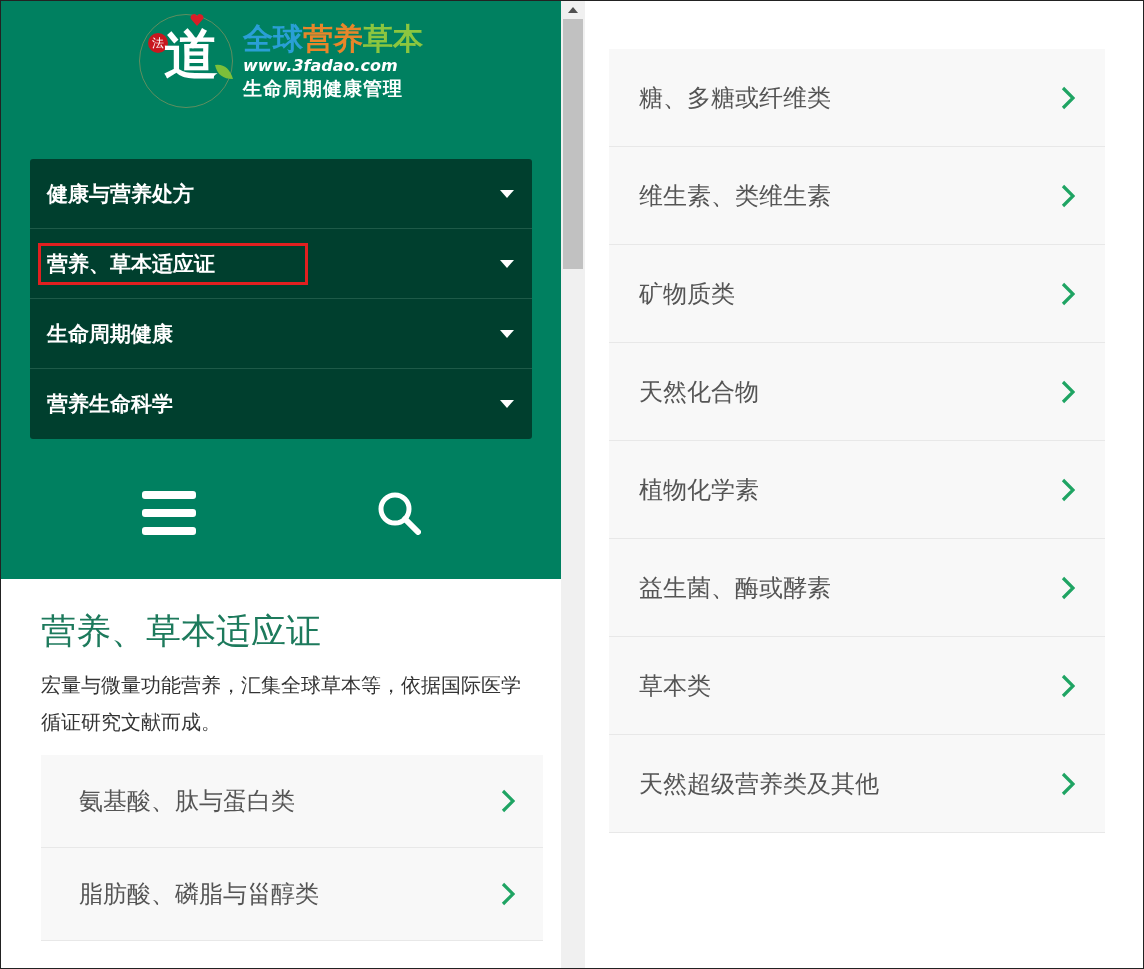 This screenshot has height=969, width=1144. What do you see at coordinates (168, 513) in the screenshot?
I see `menu-icon` at bounding box center [168, 513].